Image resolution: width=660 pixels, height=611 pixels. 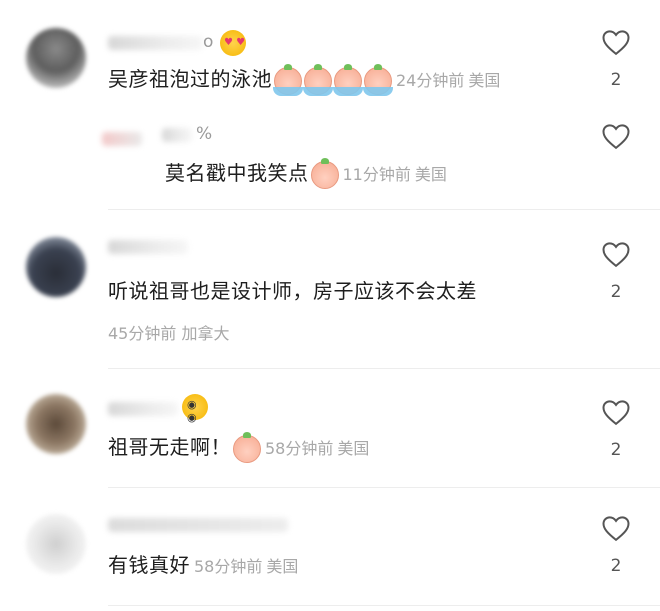 I want to click on comment-meta: 45分钟前 加拿大, so click(x=168, y=332).